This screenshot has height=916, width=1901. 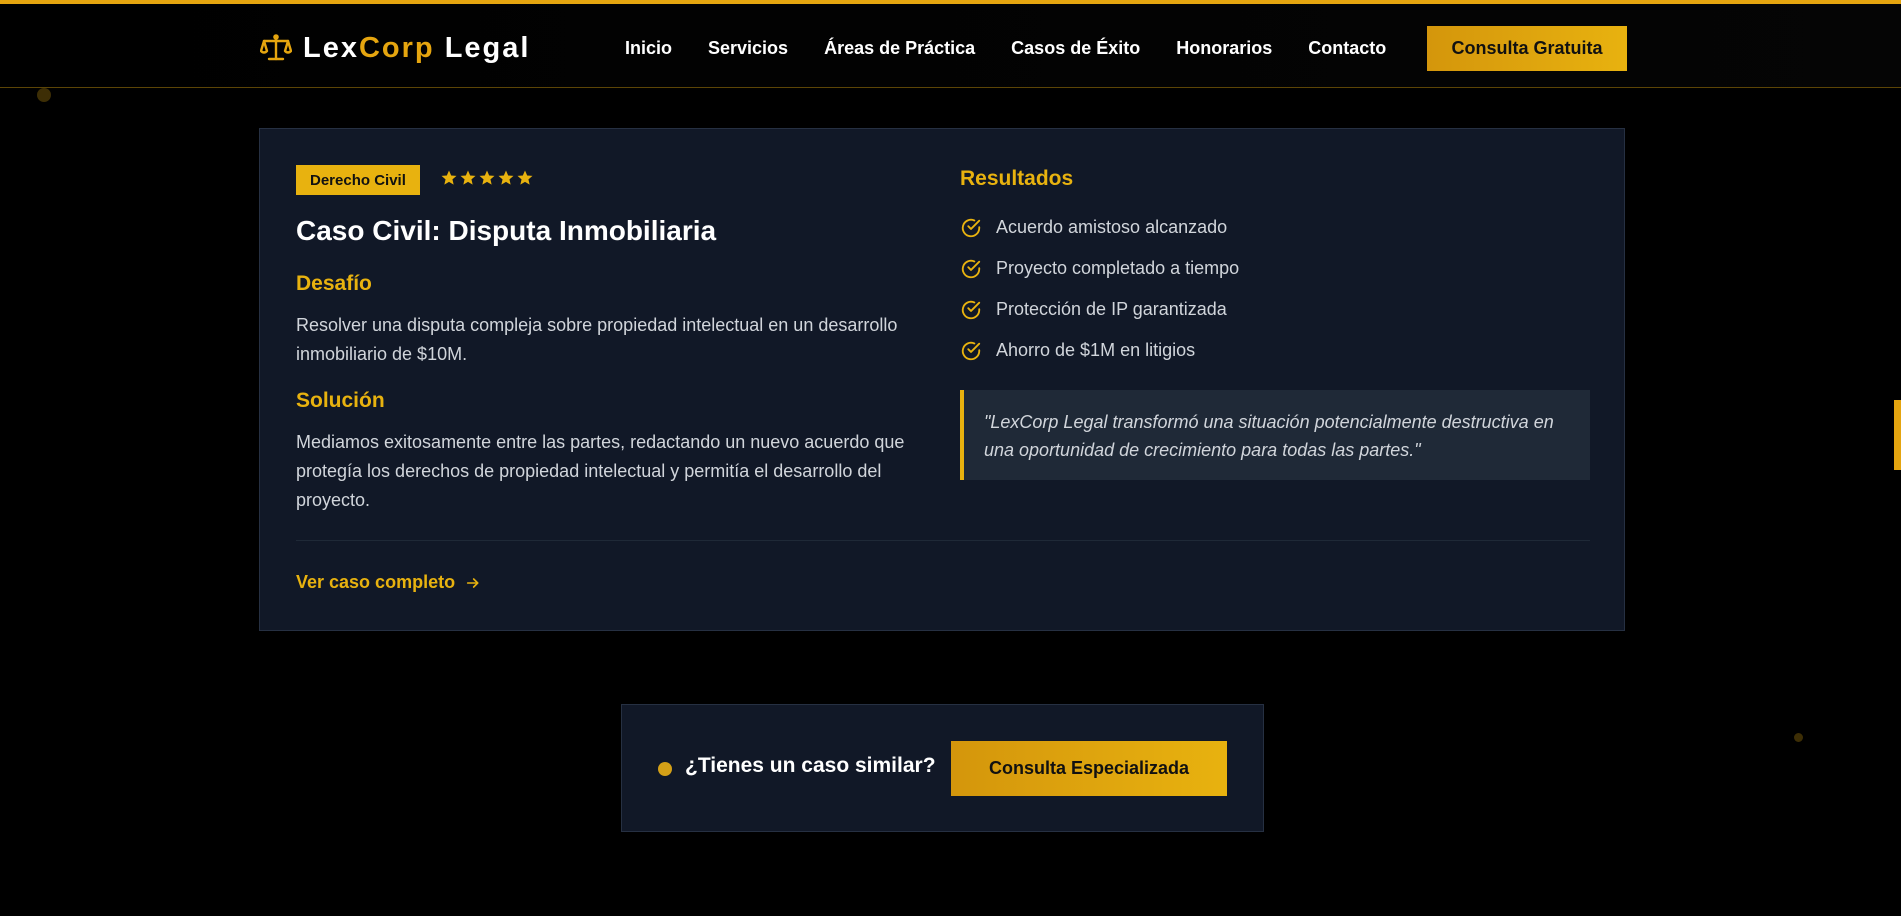 I want to click on category-badge: Derecho Civil, so click(x=358, y=180).